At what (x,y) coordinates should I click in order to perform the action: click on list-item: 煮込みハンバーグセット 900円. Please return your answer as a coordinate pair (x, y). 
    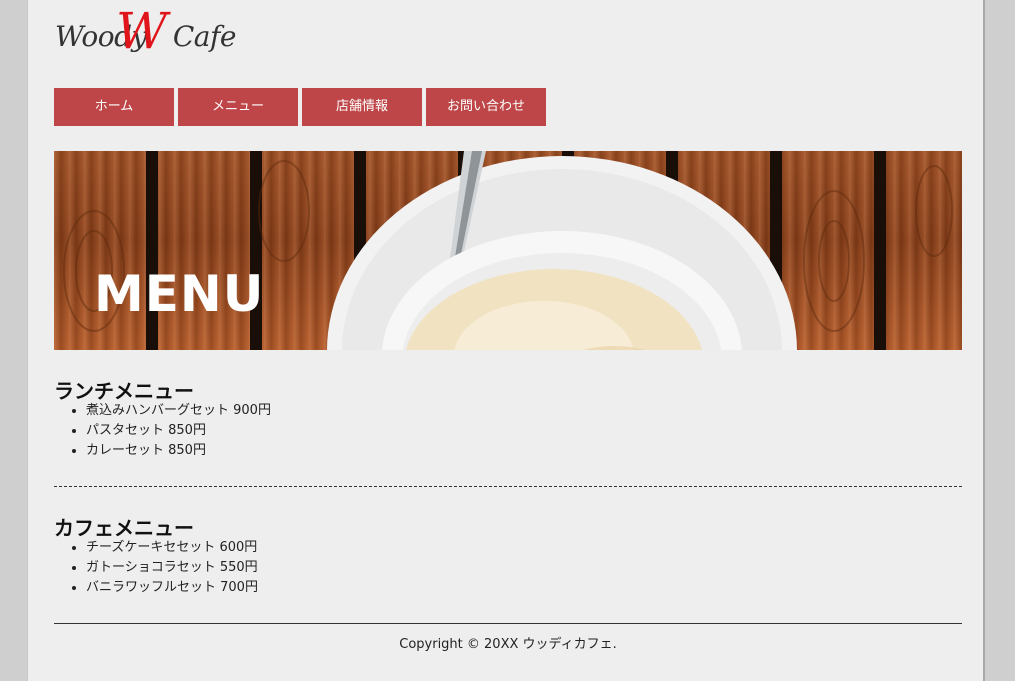
    Looking at the image, I should click on (178, 411).